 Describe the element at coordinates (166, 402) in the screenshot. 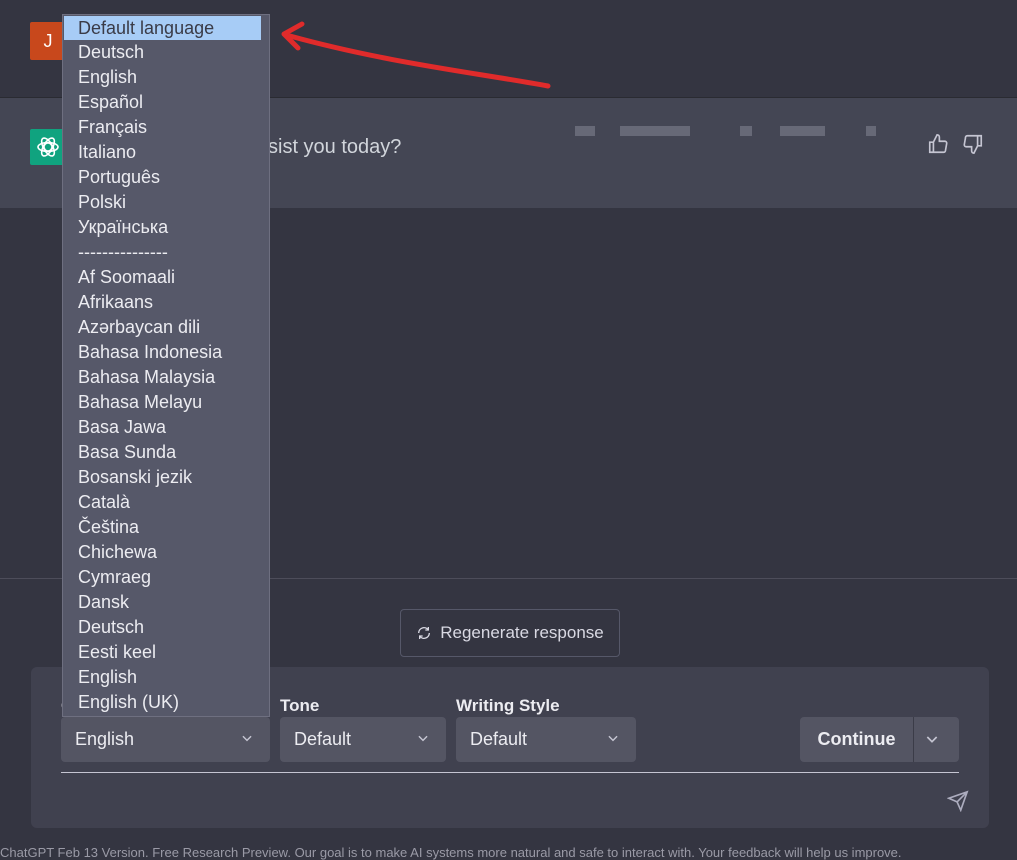

I see `dropdown-option: Bahasa Melayu` at that location.